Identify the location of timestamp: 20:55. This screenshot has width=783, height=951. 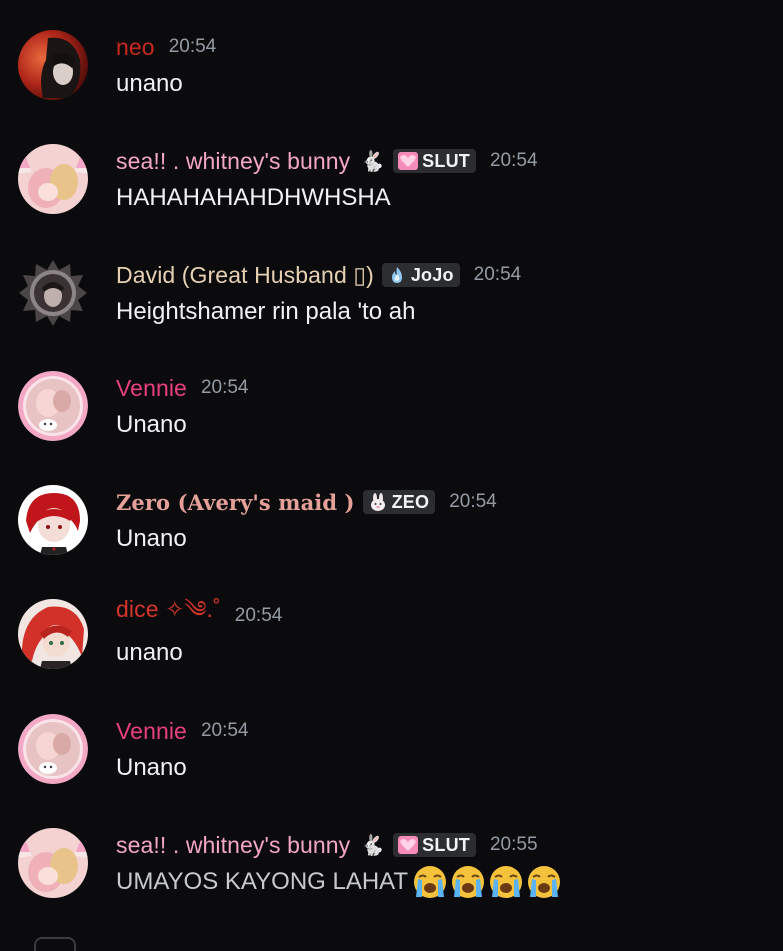
(513, 844).